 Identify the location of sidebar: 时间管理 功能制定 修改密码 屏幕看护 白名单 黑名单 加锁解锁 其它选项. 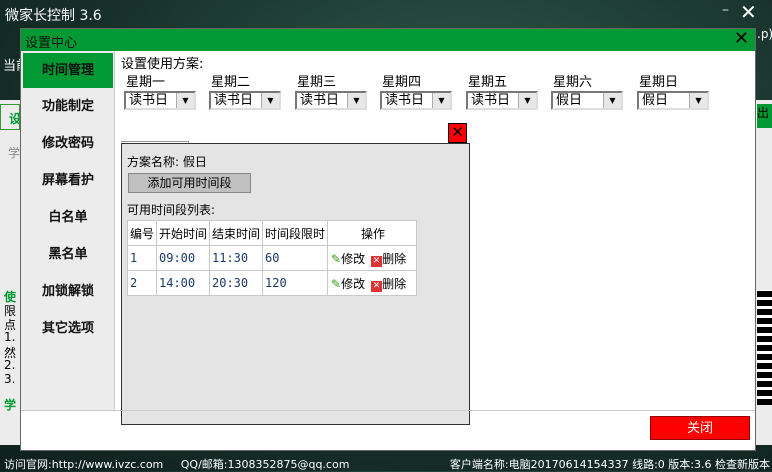
(68, 231).